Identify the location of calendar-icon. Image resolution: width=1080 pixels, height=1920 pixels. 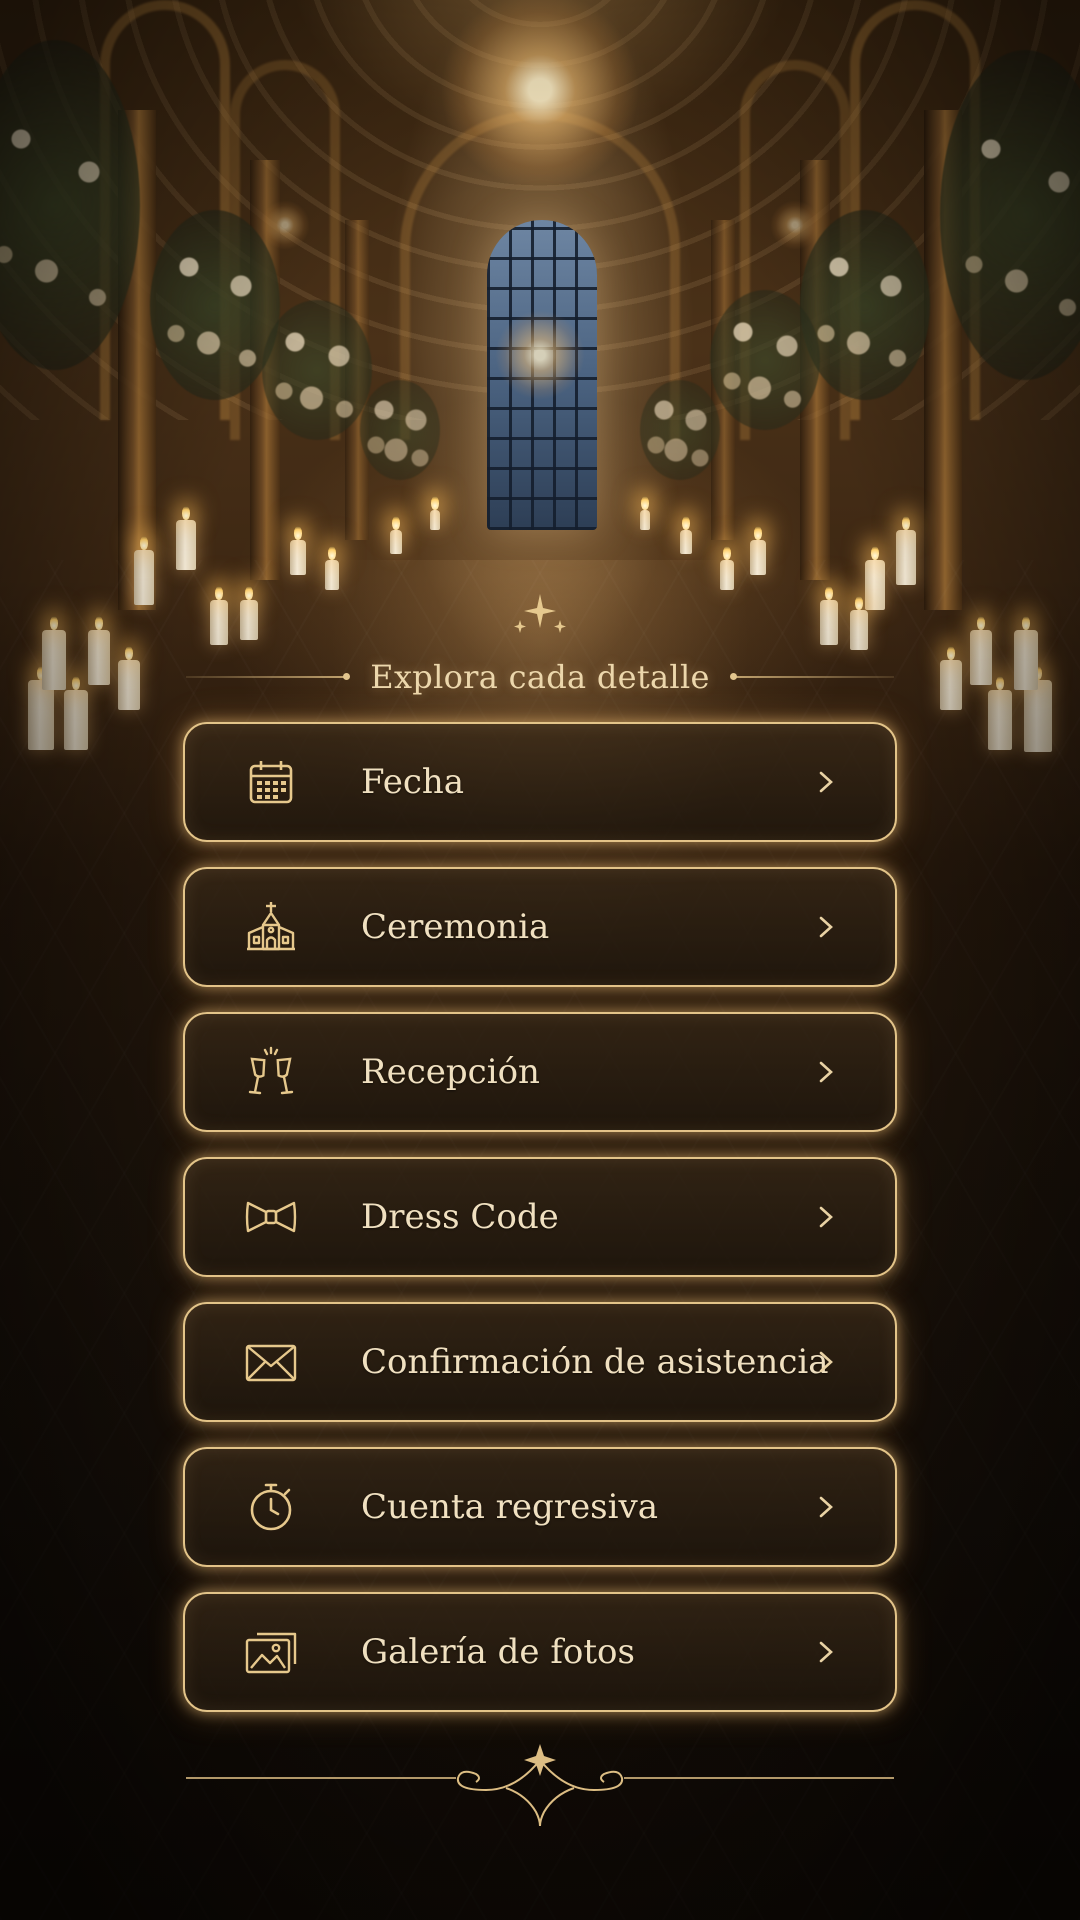
(271, 782).